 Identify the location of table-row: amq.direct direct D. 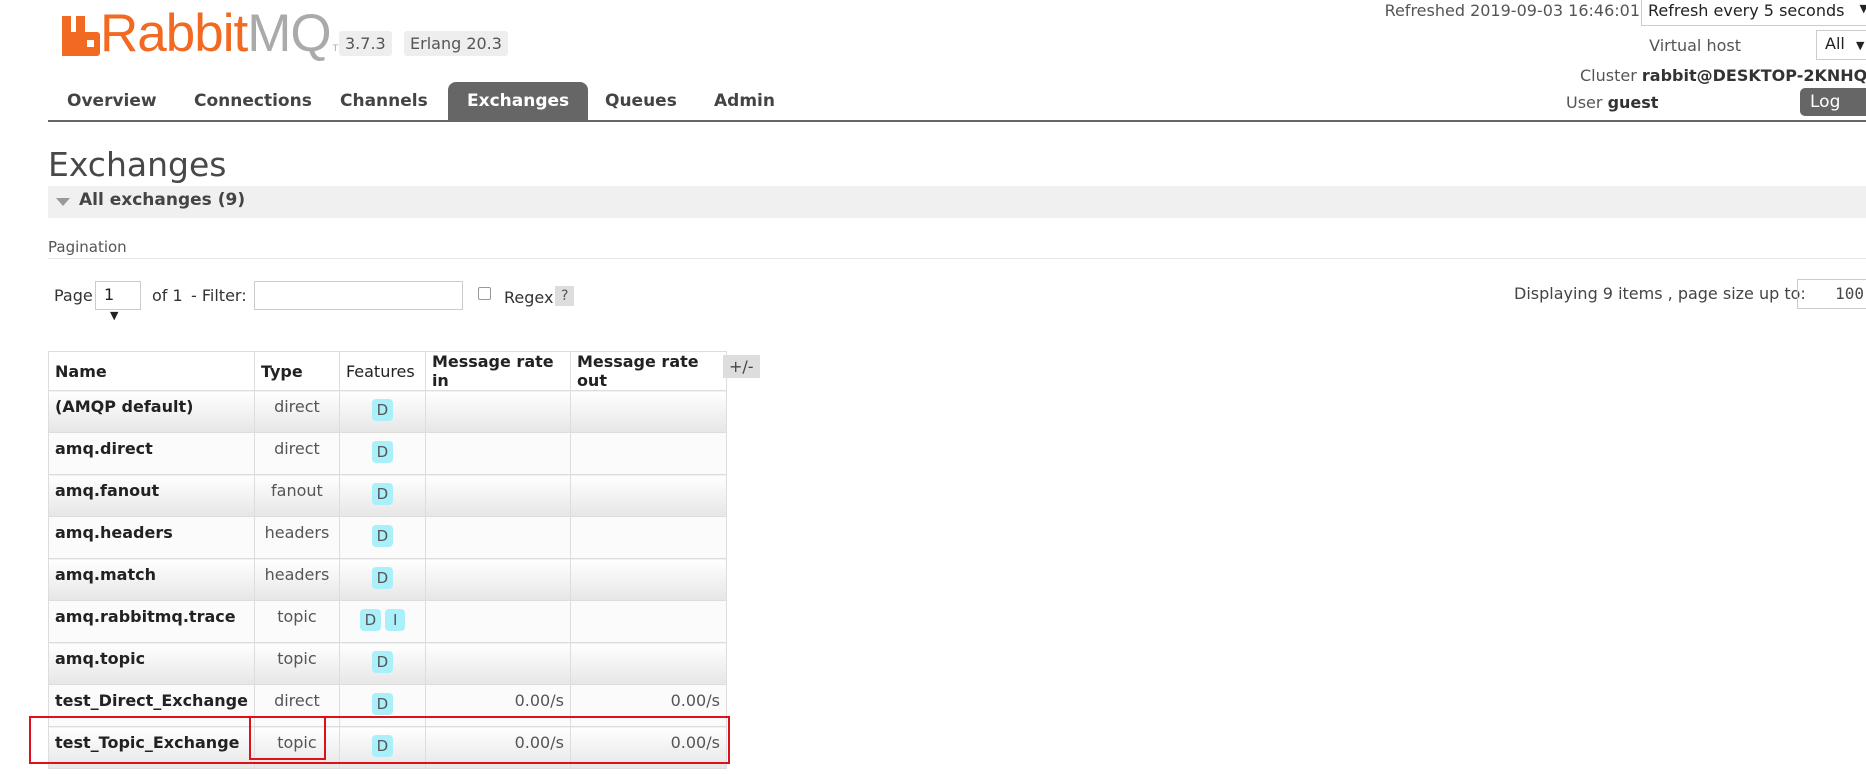
(387, 453).